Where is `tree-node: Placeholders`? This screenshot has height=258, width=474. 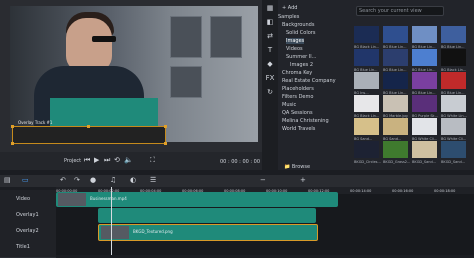
tree-node: Placeholders is located at coordinates (298, 89).